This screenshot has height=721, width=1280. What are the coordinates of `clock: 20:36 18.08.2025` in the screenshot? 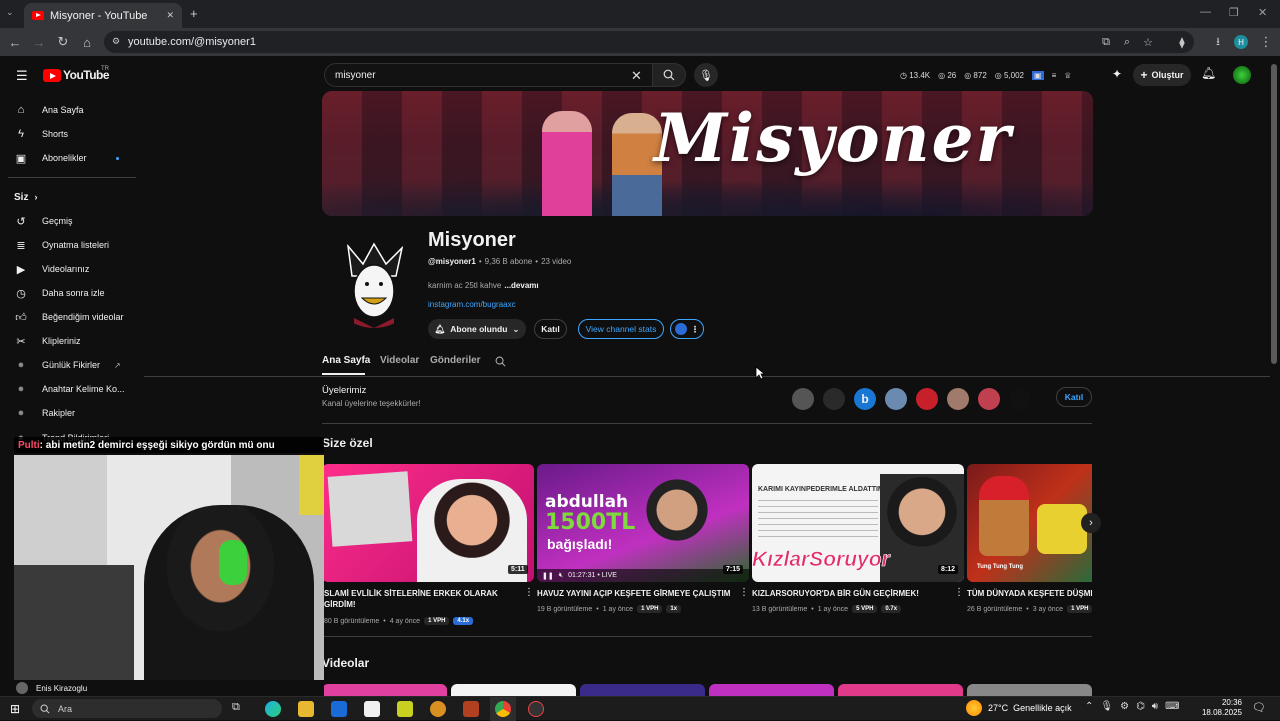 It's located at (1220, 708).